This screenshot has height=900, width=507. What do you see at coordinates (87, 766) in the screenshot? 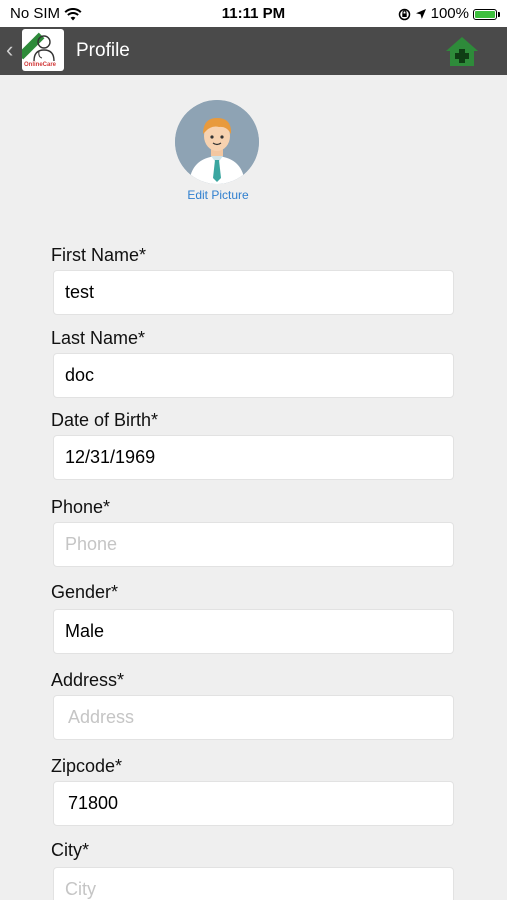
I see `zipcode-label: Zipcode*` at bounding box center [87, 766].